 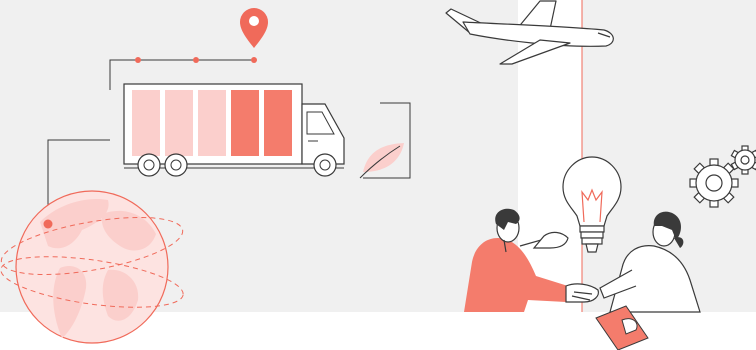 What do you see at coordinates (212, 123) in the screenshot?
I see `cargo-blocks` at bounding box center [212, 123].